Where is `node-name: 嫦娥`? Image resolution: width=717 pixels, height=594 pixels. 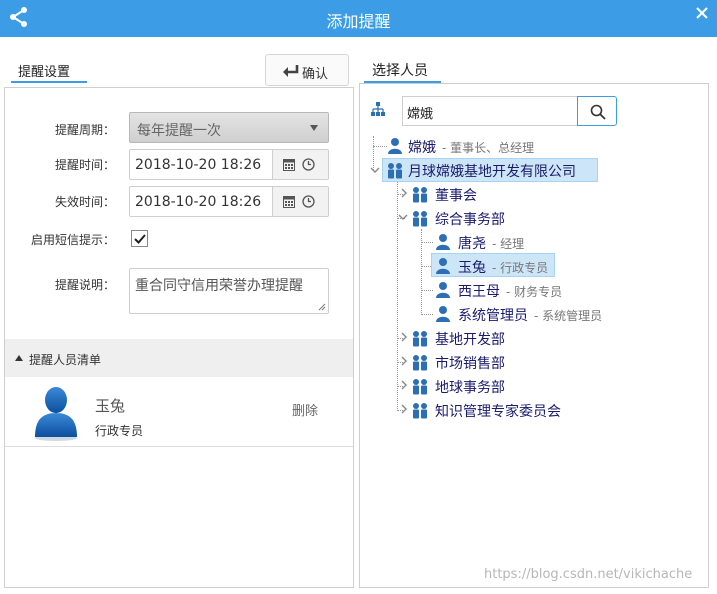
node-name: 嫦娥 is located at coordinates (422, 148).